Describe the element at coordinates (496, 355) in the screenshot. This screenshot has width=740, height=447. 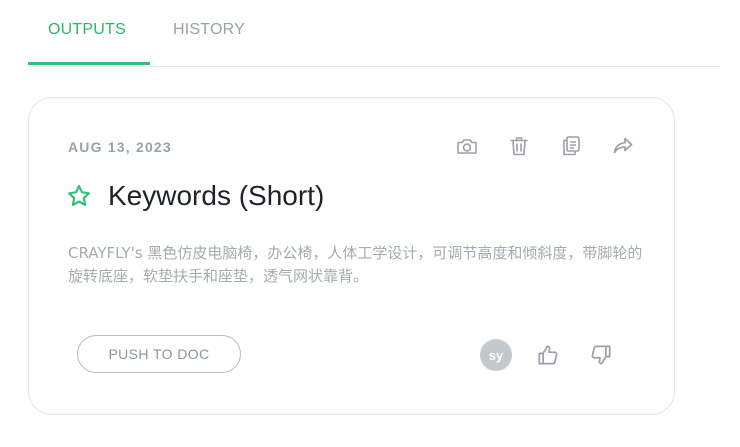
I see `avatar: sy` at that location.